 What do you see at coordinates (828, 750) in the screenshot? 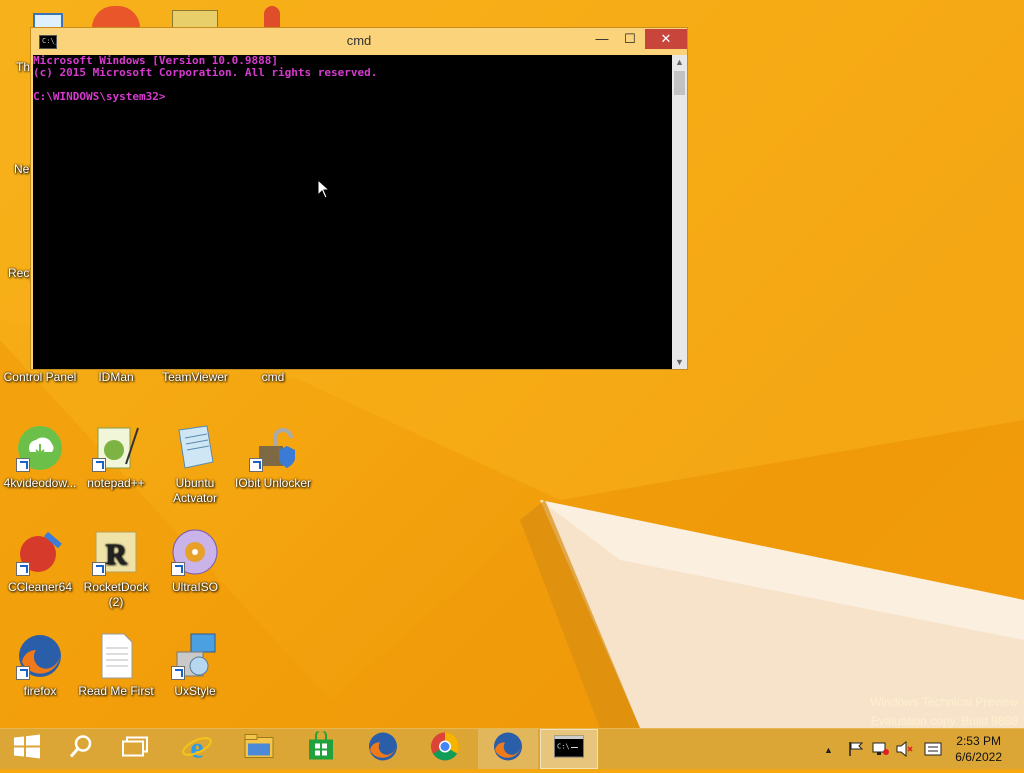
I see `chevron-up-icon: ▲` at bounding box center [828, 750].